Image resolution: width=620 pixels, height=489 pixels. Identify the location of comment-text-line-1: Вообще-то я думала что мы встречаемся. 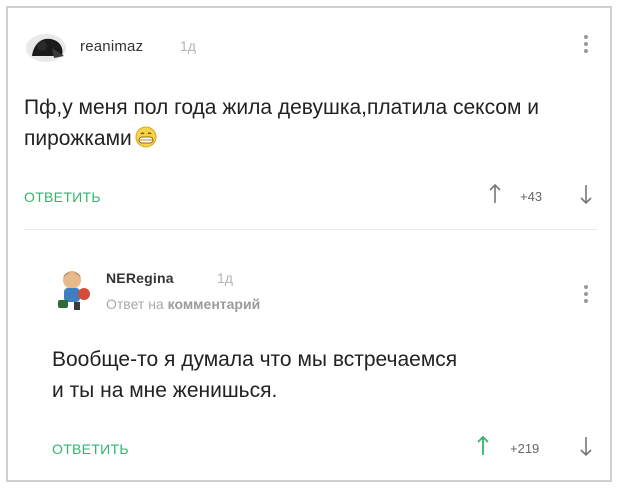
(255, 359).